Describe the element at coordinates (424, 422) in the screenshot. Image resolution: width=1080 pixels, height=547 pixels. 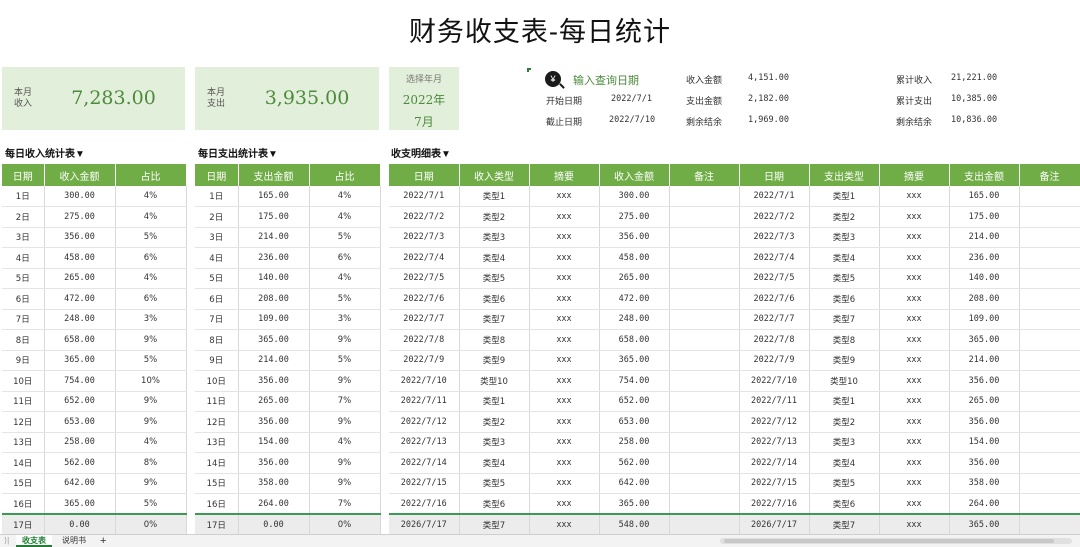
I see `table-cell: 2022/7/12` at that location.